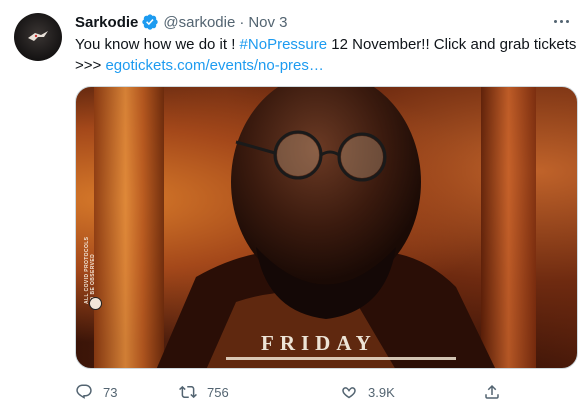  Describe the element at coordinates (157, 44) in the screenshot. I see `tweet-text-part1: You know how we do it !` at that location.